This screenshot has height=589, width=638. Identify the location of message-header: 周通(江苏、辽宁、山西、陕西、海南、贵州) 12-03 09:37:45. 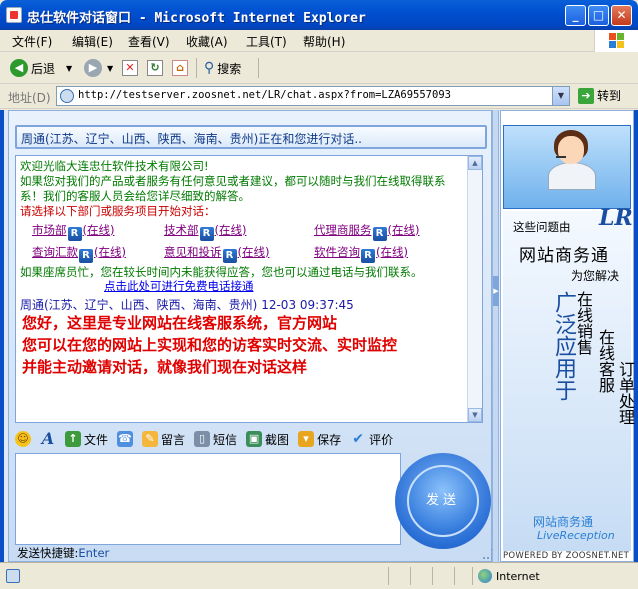
(187, 304).